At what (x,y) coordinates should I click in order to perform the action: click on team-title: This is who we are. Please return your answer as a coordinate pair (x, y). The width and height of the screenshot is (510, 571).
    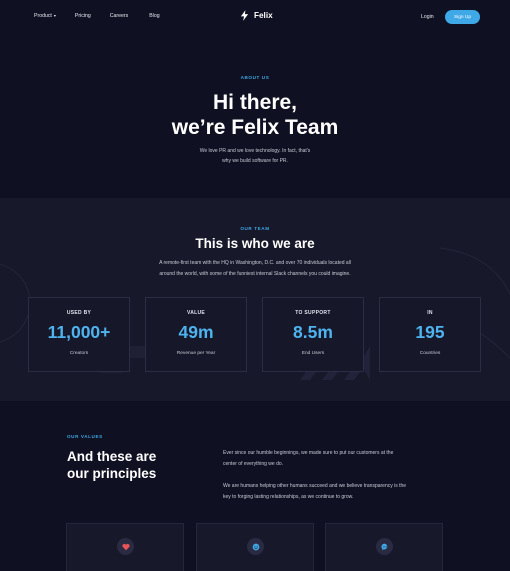
    Looking at the image, I should click on (255, 243).